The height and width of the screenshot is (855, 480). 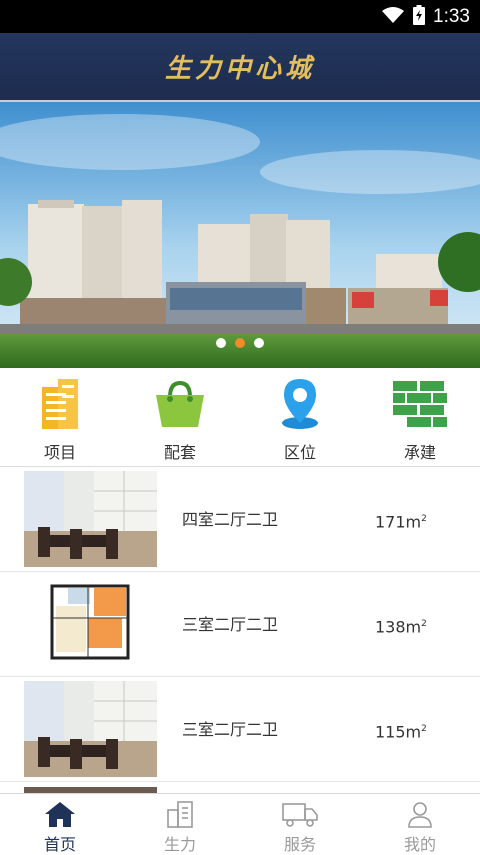 I want to click on list-item: 三室二厅二卫 115m2, so click(x=240, y=729).